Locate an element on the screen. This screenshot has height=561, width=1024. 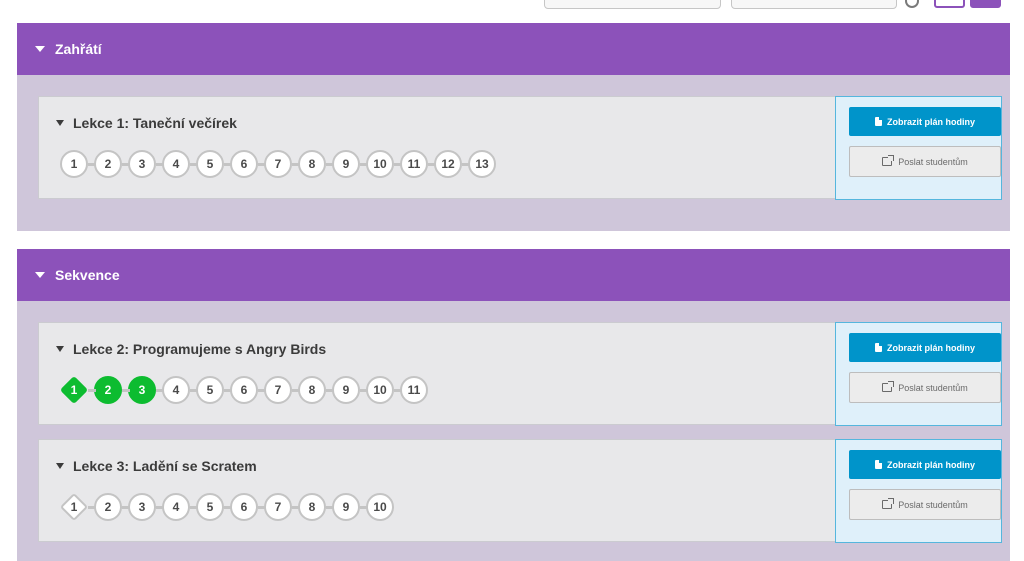
lesson-title-text: Lekce 1: Taneční večírek is located at coordinates (155, 123).